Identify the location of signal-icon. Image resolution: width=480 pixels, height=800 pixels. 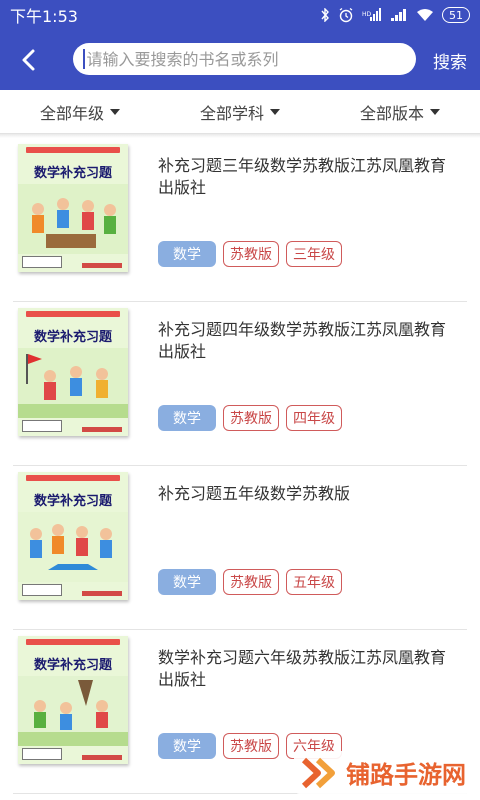
(398, 15).